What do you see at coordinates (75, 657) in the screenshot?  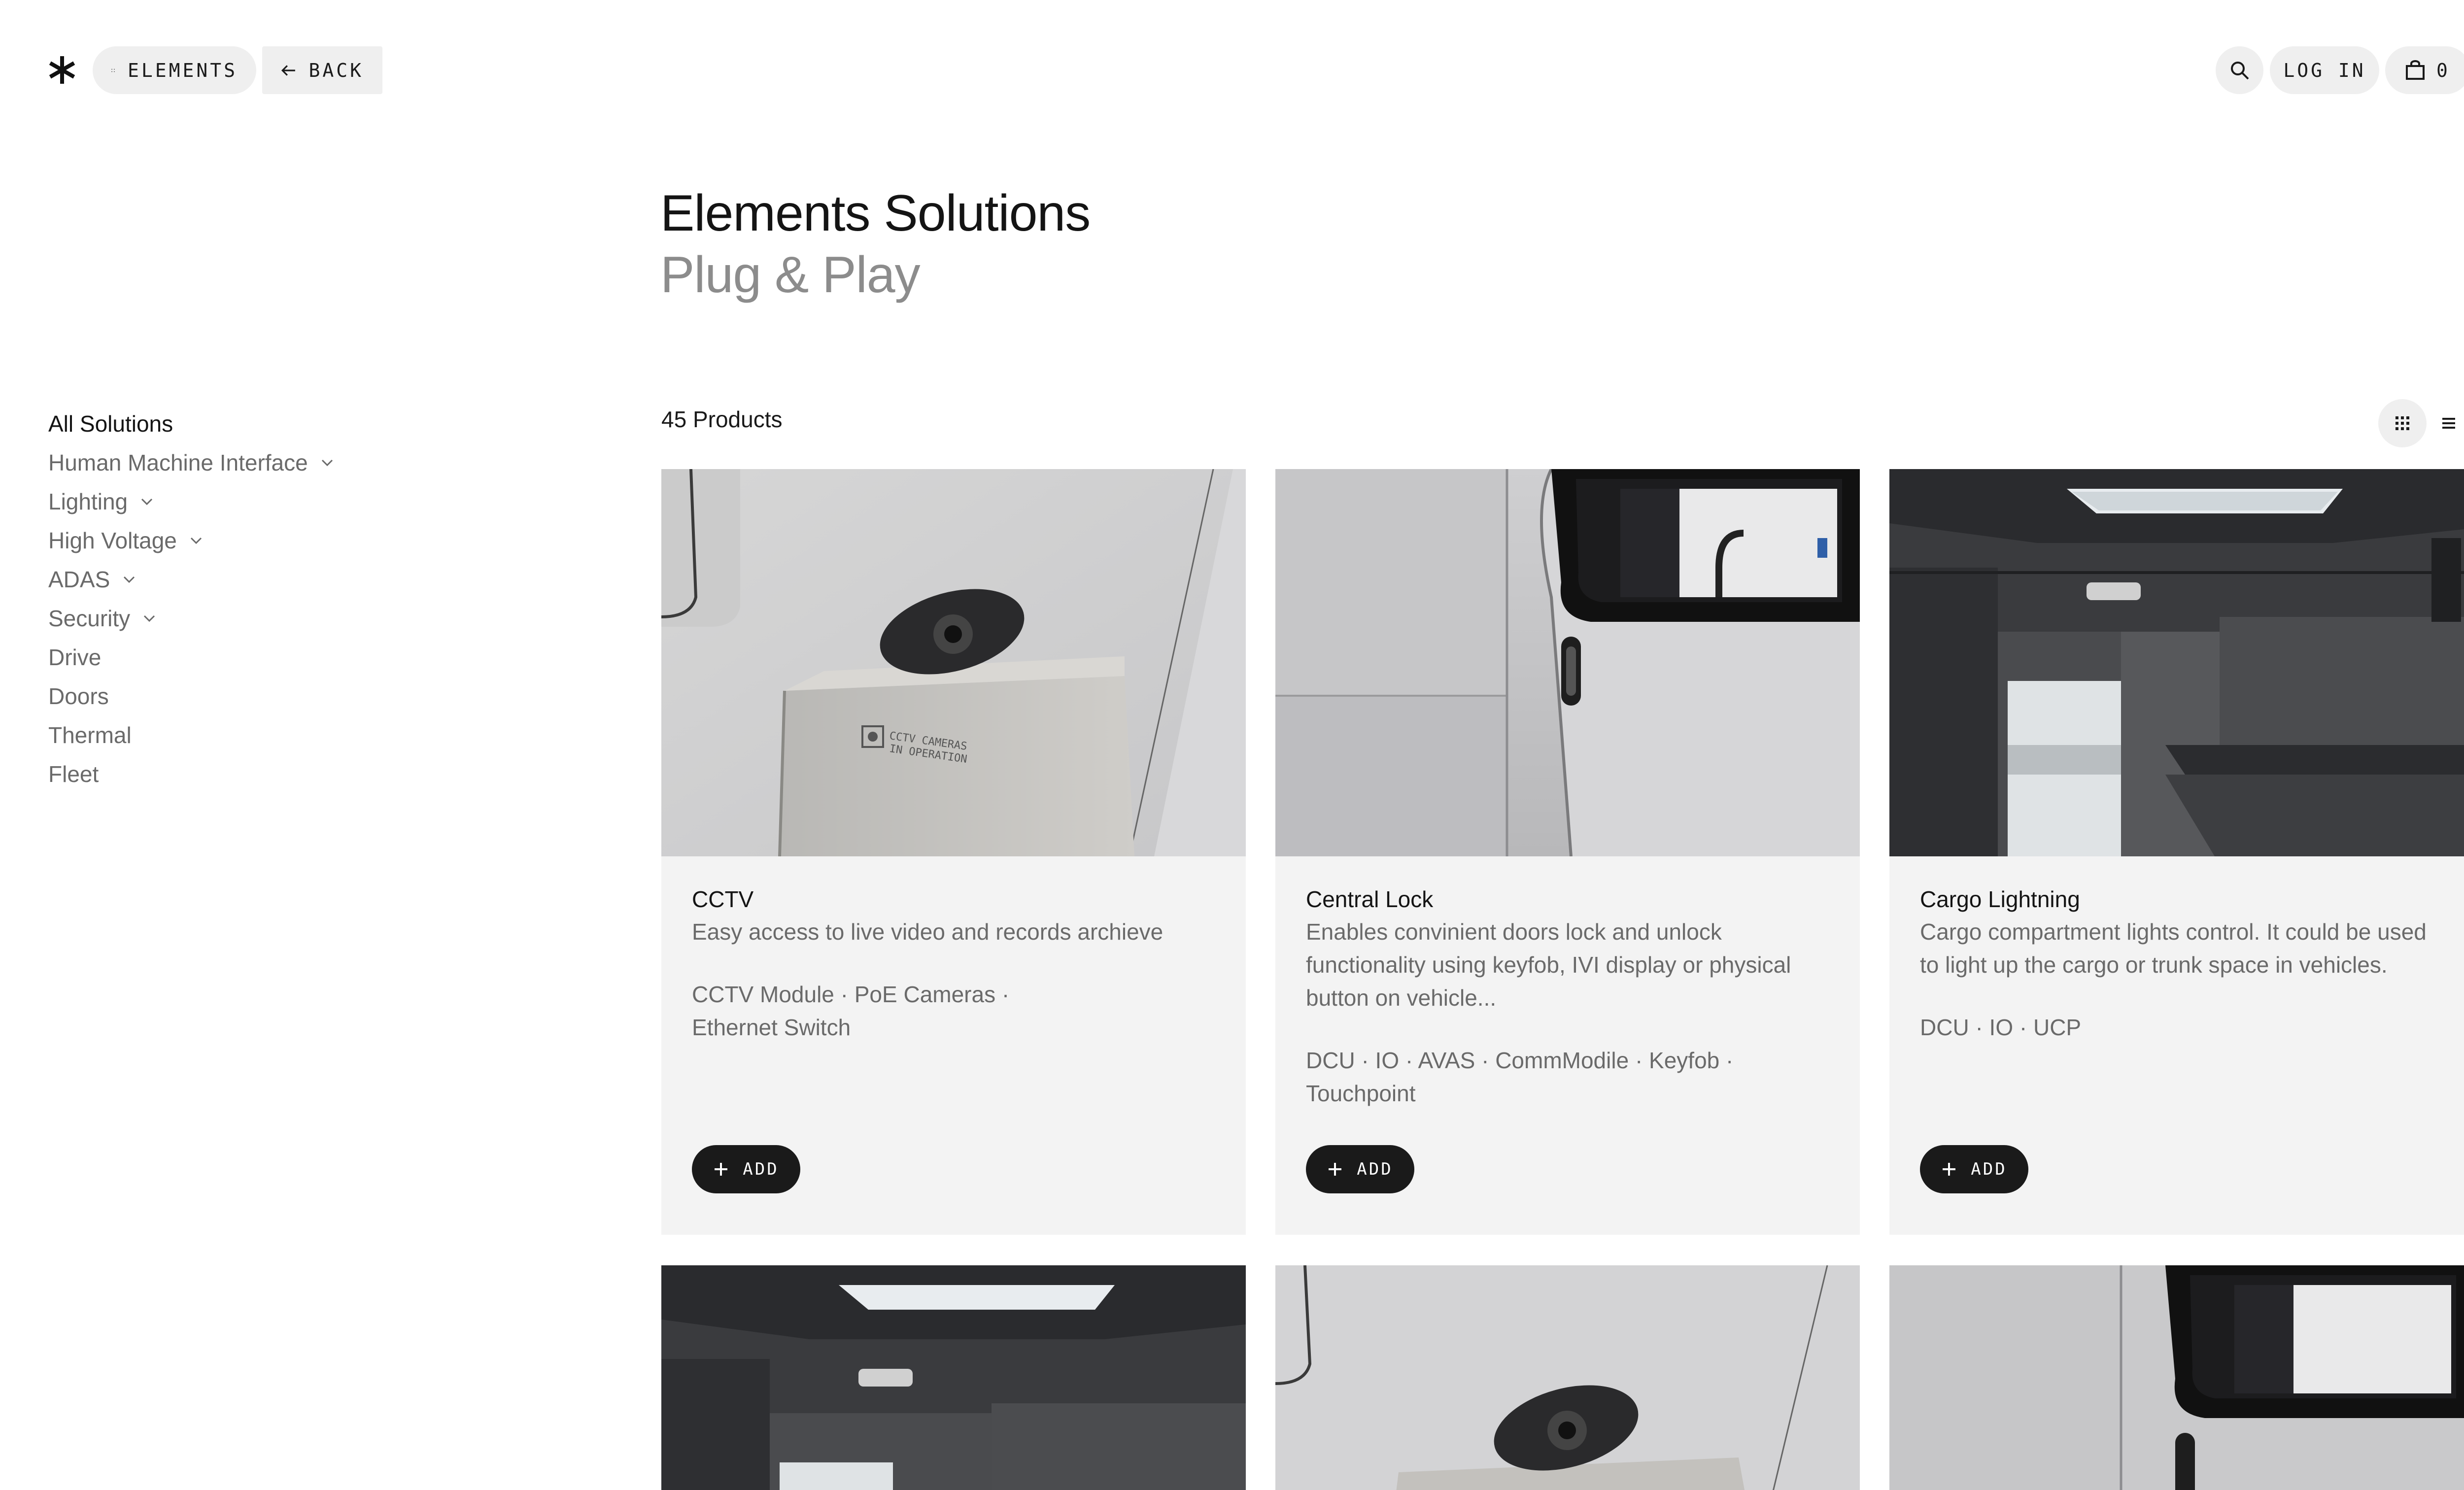 I see `sidebar-item-label: Drive` at bounding box center [75, 657].